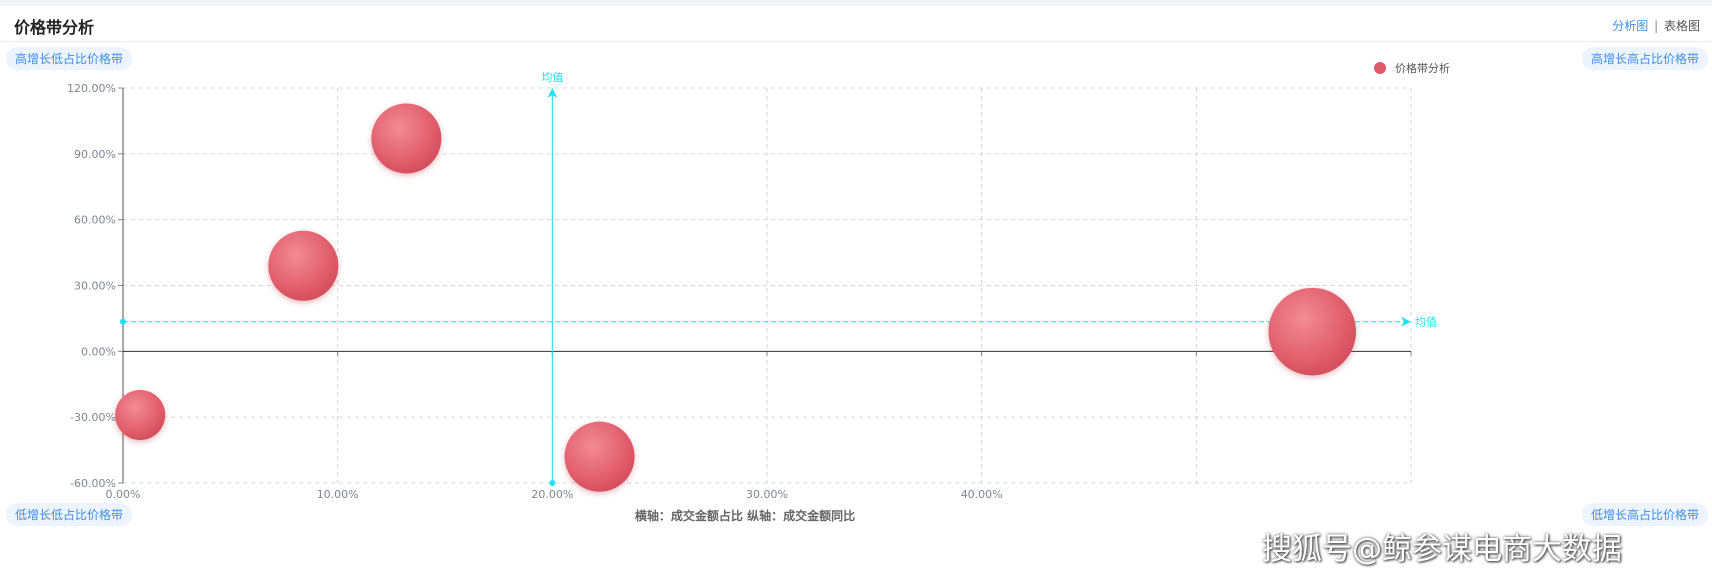 The height and width of the screenshot is (581, 1712). Describe the element at coordinates (1380, 68) in the screenshot. I see `legend-marker` at that location.